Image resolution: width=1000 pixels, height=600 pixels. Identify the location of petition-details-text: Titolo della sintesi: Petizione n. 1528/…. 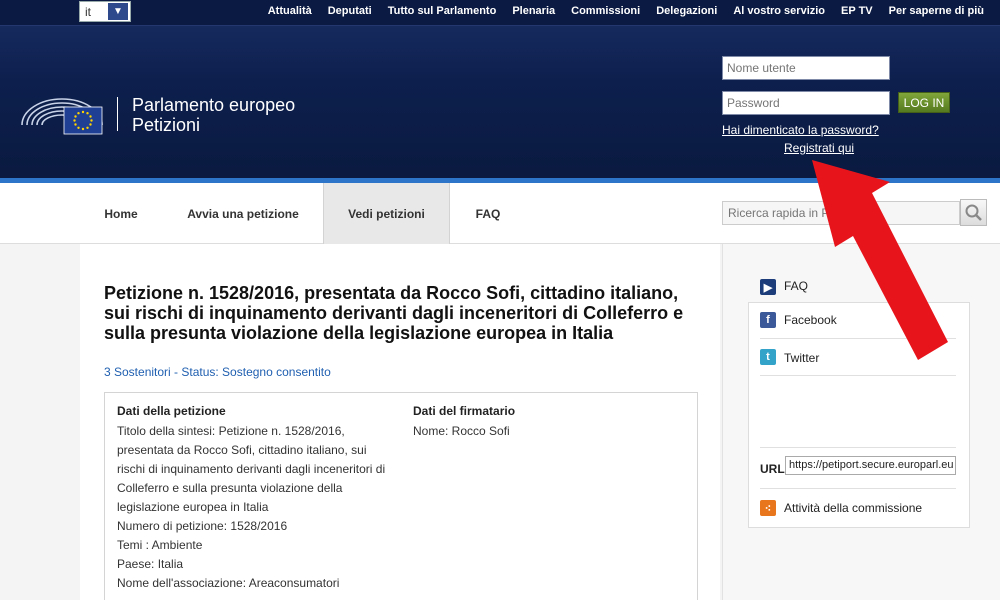
(252, 507).